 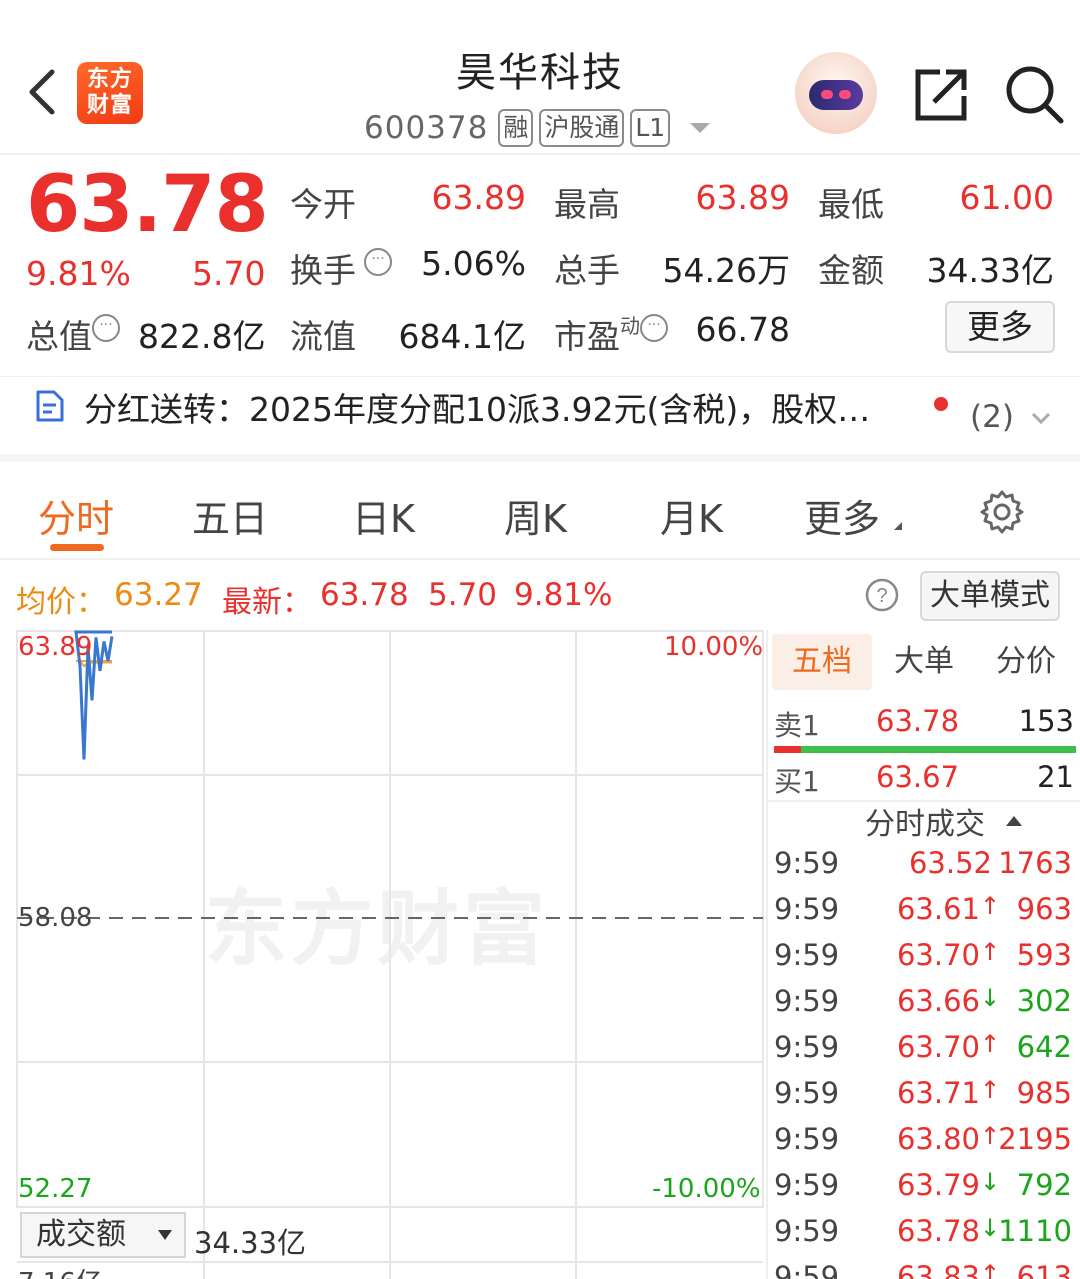 What do you see at coordinates (950, 863) in the screenshot?
I see `tick-price: 63.52` at bounding box center [950, 863].